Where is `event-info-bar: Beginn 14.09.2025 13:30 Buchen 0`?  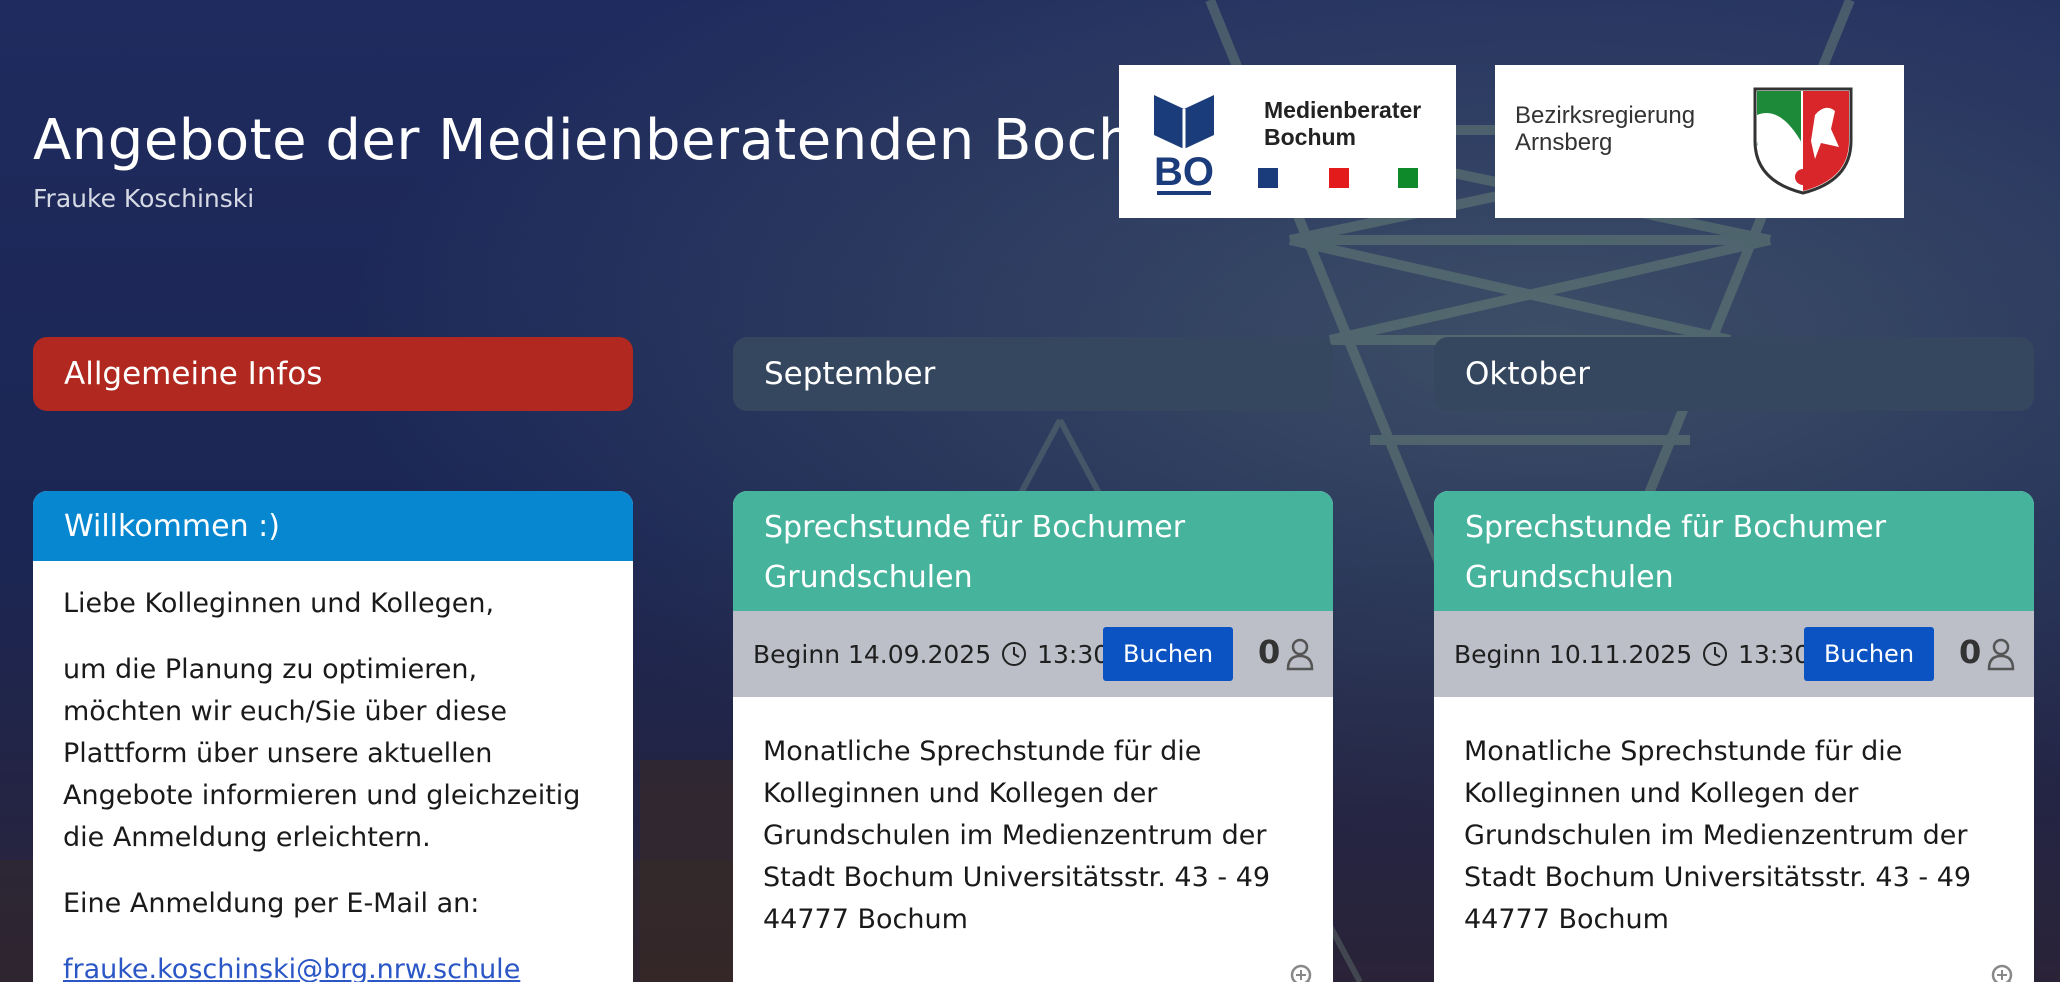
event-info-bar: Beginn 14.09.2025 13:30 Buchen 0 is located at coordinates (1033, 654).